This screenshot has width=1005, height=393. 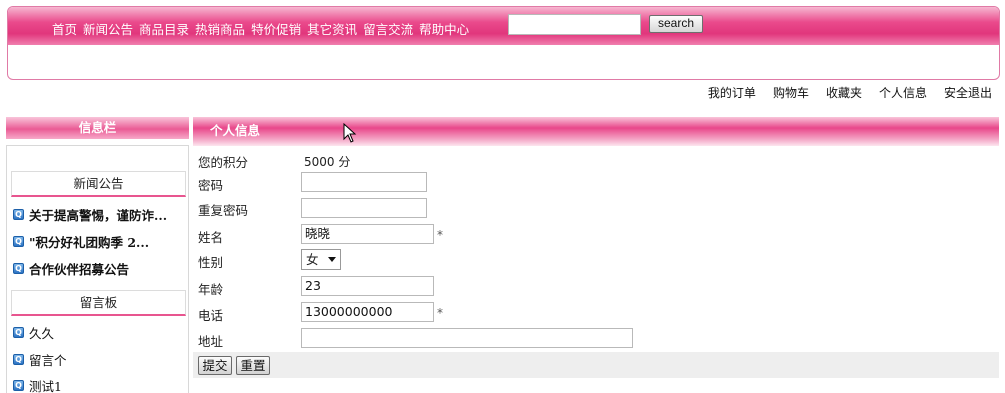 What do you see at coordinates (364, 182) in the screenshot?
I see `password-field` at bounding box center [364, 182].